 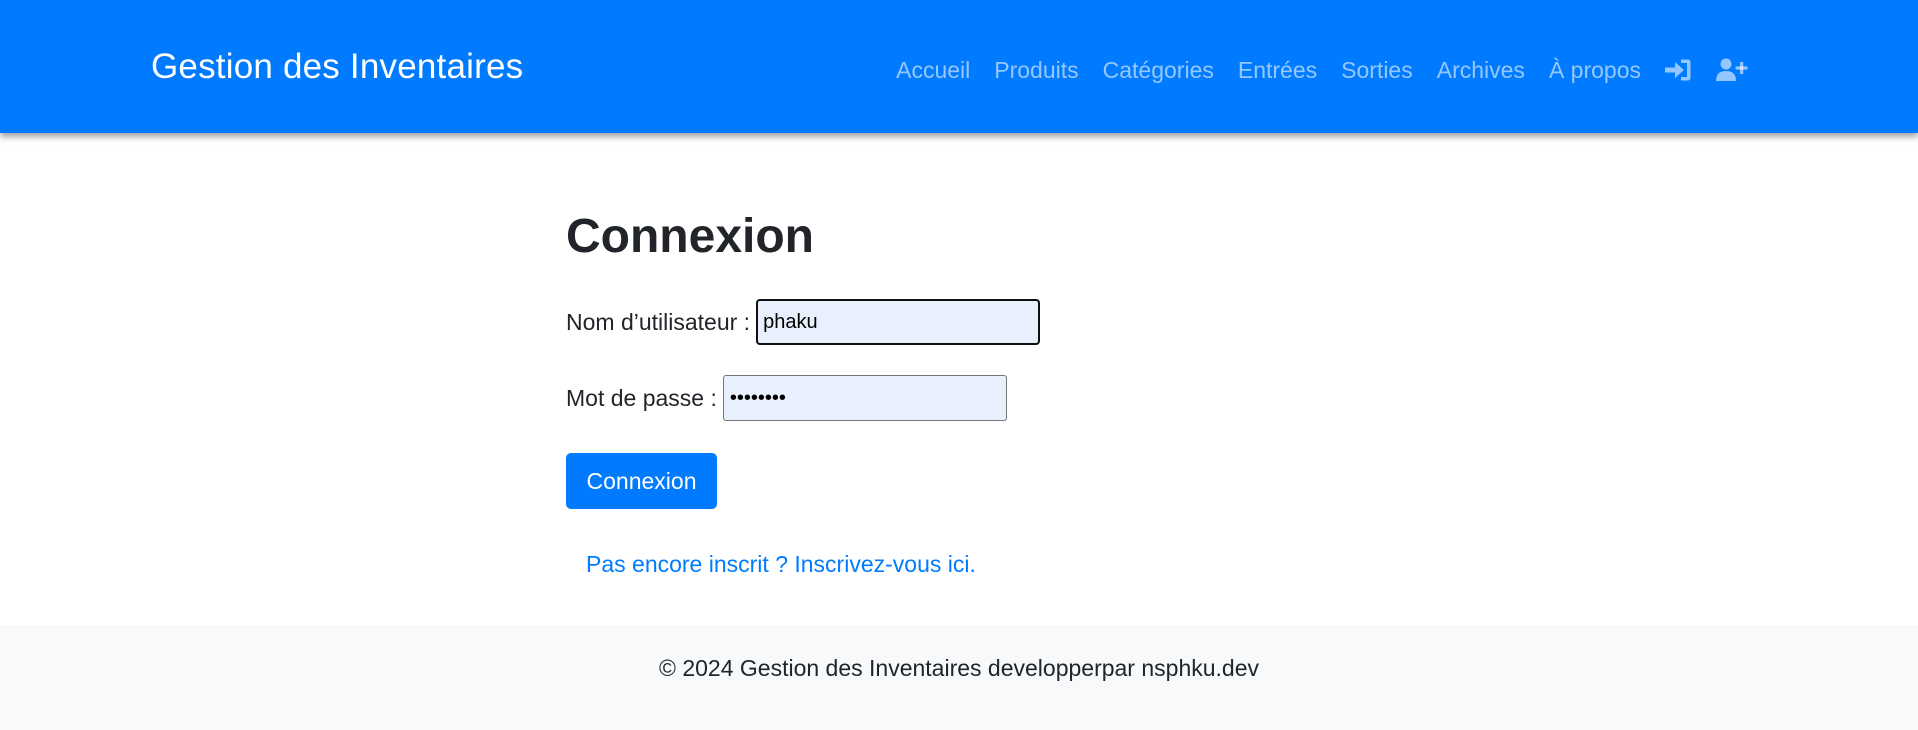 I want to click on nav-link-a-propos: À propos, so click(x=1595, y=70).